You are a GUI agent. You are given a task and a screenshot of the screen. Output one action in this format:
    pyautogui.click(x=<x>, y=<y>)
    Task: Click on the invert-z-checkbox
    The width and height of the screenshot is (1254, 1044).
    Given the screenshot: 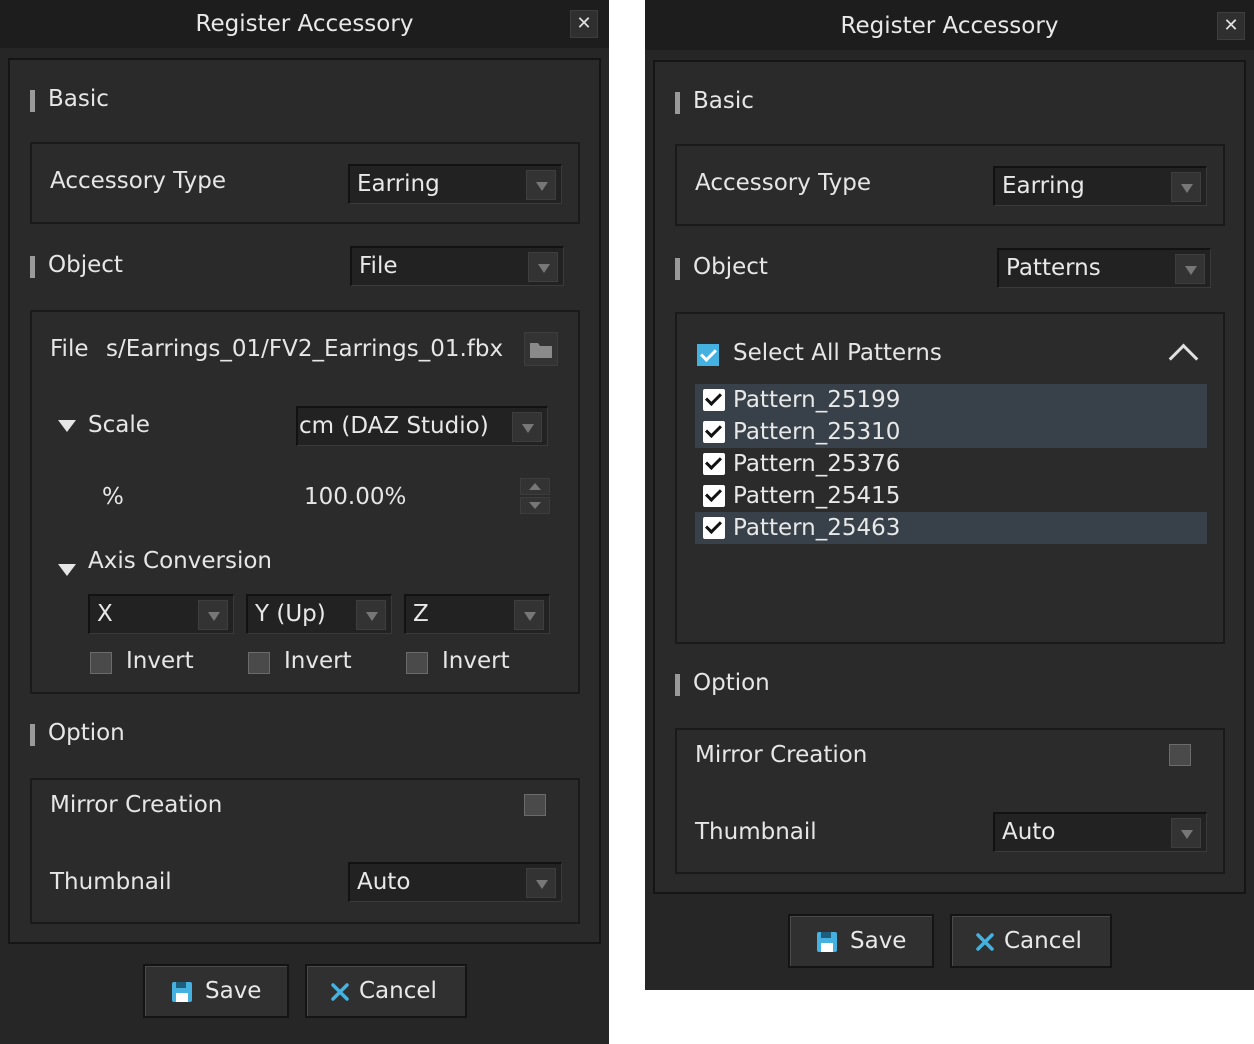 What is the action you would take?
    pyautogui.click(x=417, y=663)
    